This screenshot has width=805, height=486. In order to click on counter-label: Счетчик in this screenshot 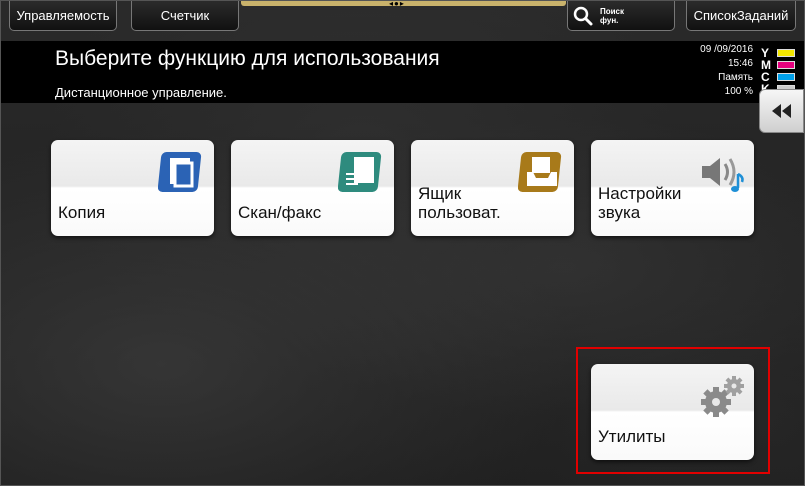, I will do `click(185, 15)`.